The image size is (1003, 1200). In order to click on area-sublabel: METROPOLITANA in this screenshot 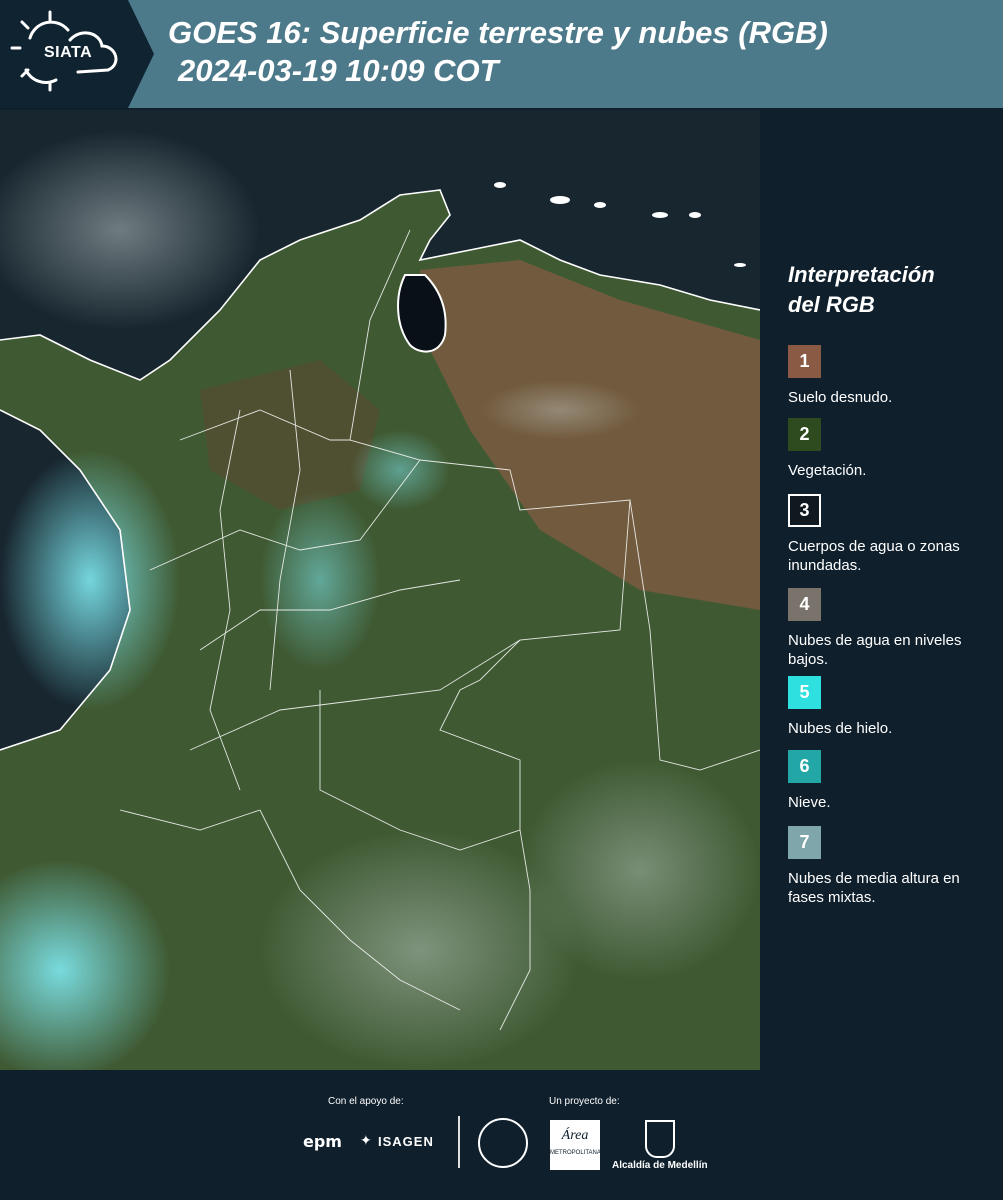, I will do `click(575, 1153)`.